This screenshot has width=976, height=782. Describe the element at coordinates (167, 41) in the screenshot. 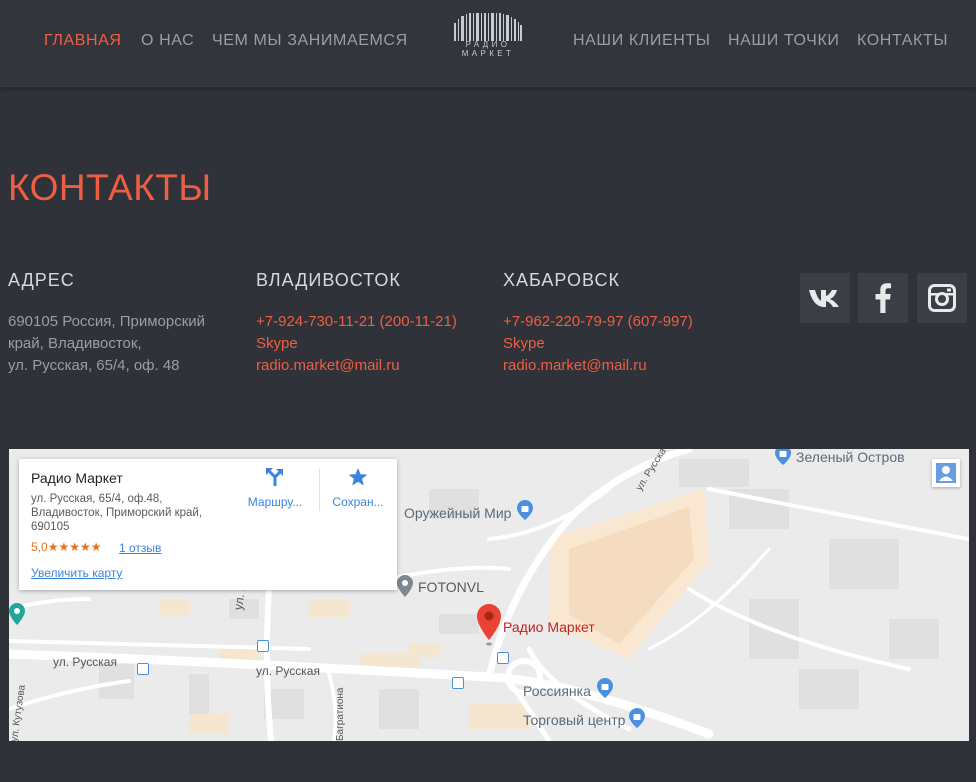

I see `nav-item-about: О НАС` at that location.